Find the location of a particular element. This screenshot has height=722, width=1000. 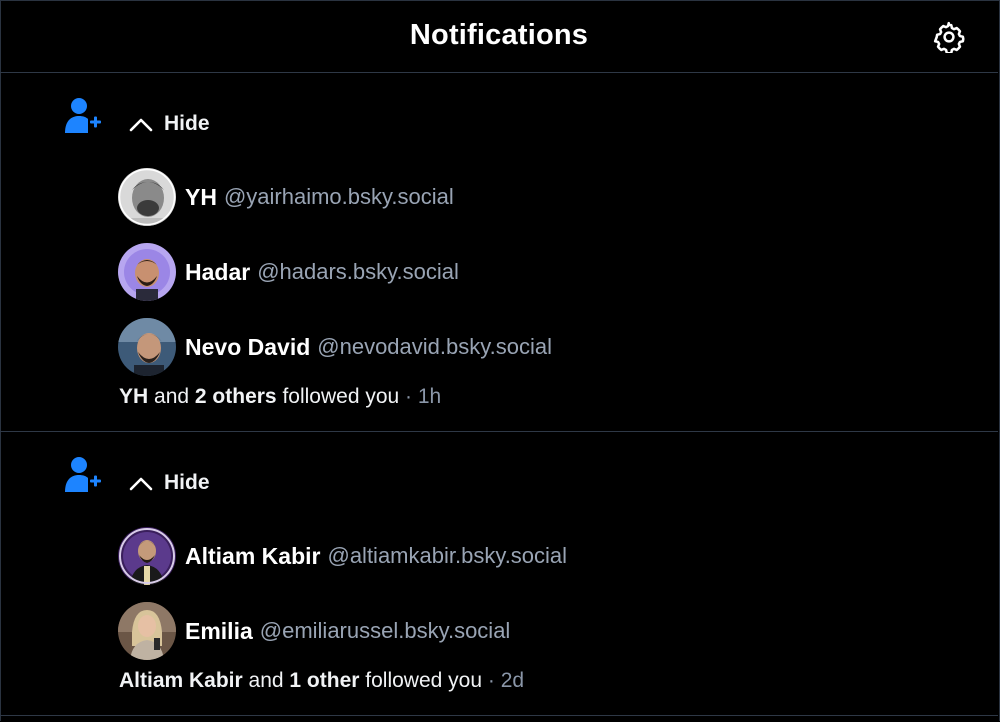

user-handle: @yairhaimo.bsky.social is located at coordinates (338, 196).